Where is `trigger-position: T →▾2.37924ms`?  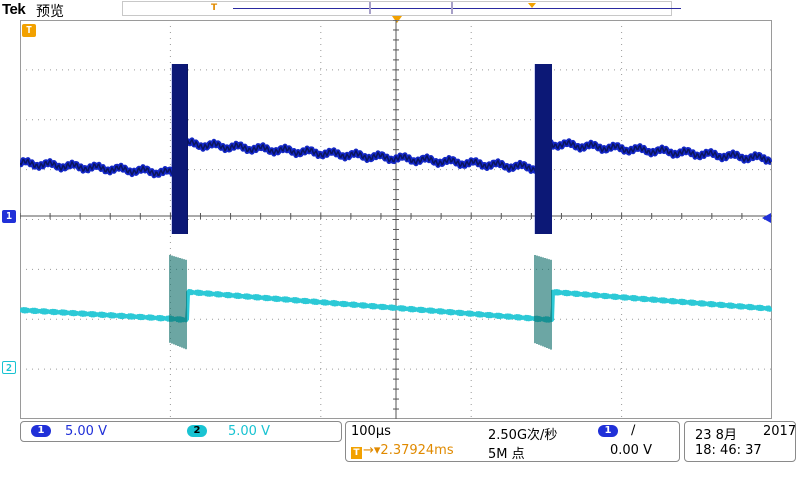
trigger-position: T →▾2.37924ms is located at coordinates (402, 451).